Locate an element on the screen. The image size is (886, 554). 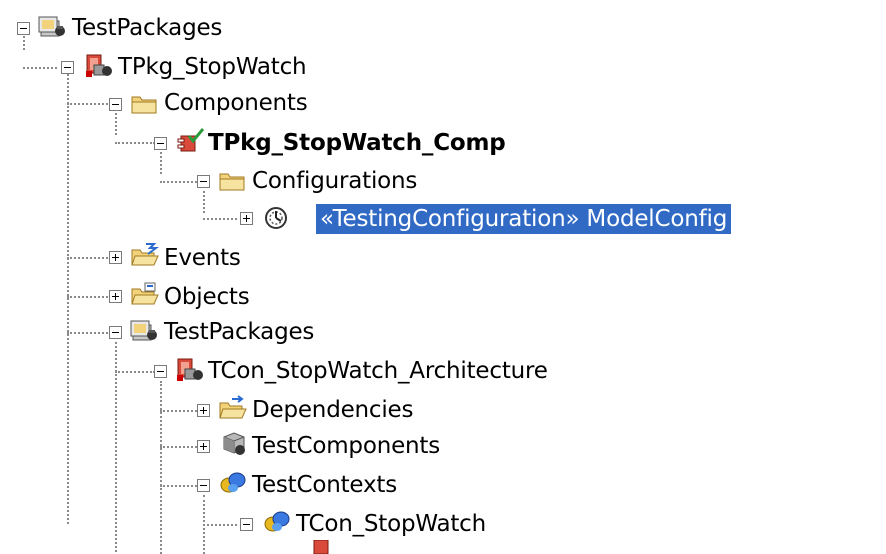
tree-node-label: «TestingConfiguration» ModelConfig is located at coordinates (524, 219).